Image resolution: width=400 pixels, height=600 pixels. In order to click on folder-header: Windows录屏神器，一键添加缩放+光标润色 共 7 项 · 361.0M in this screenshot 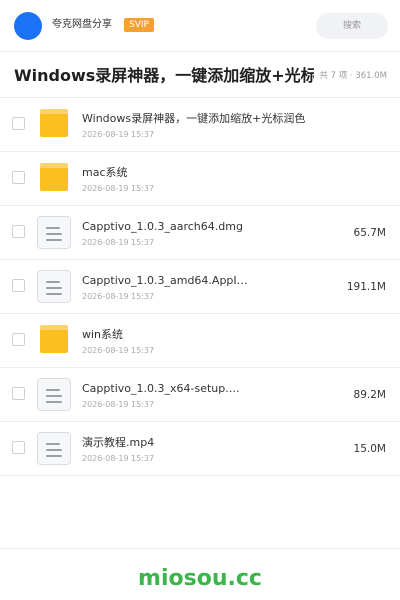, I will do `click(200, 75)`.